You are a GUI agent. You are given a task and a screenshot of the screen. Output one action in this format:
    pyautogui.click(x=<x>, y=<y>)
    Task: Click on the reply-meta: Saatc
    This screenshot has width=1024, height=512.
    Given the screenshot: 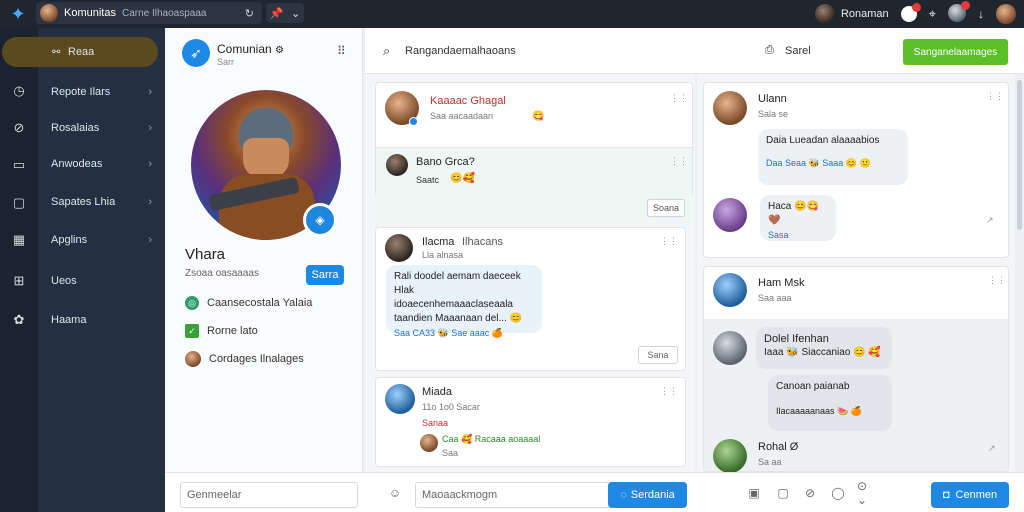 What is the action you would take?
    pyautogui.click(x=428, y=180)
    